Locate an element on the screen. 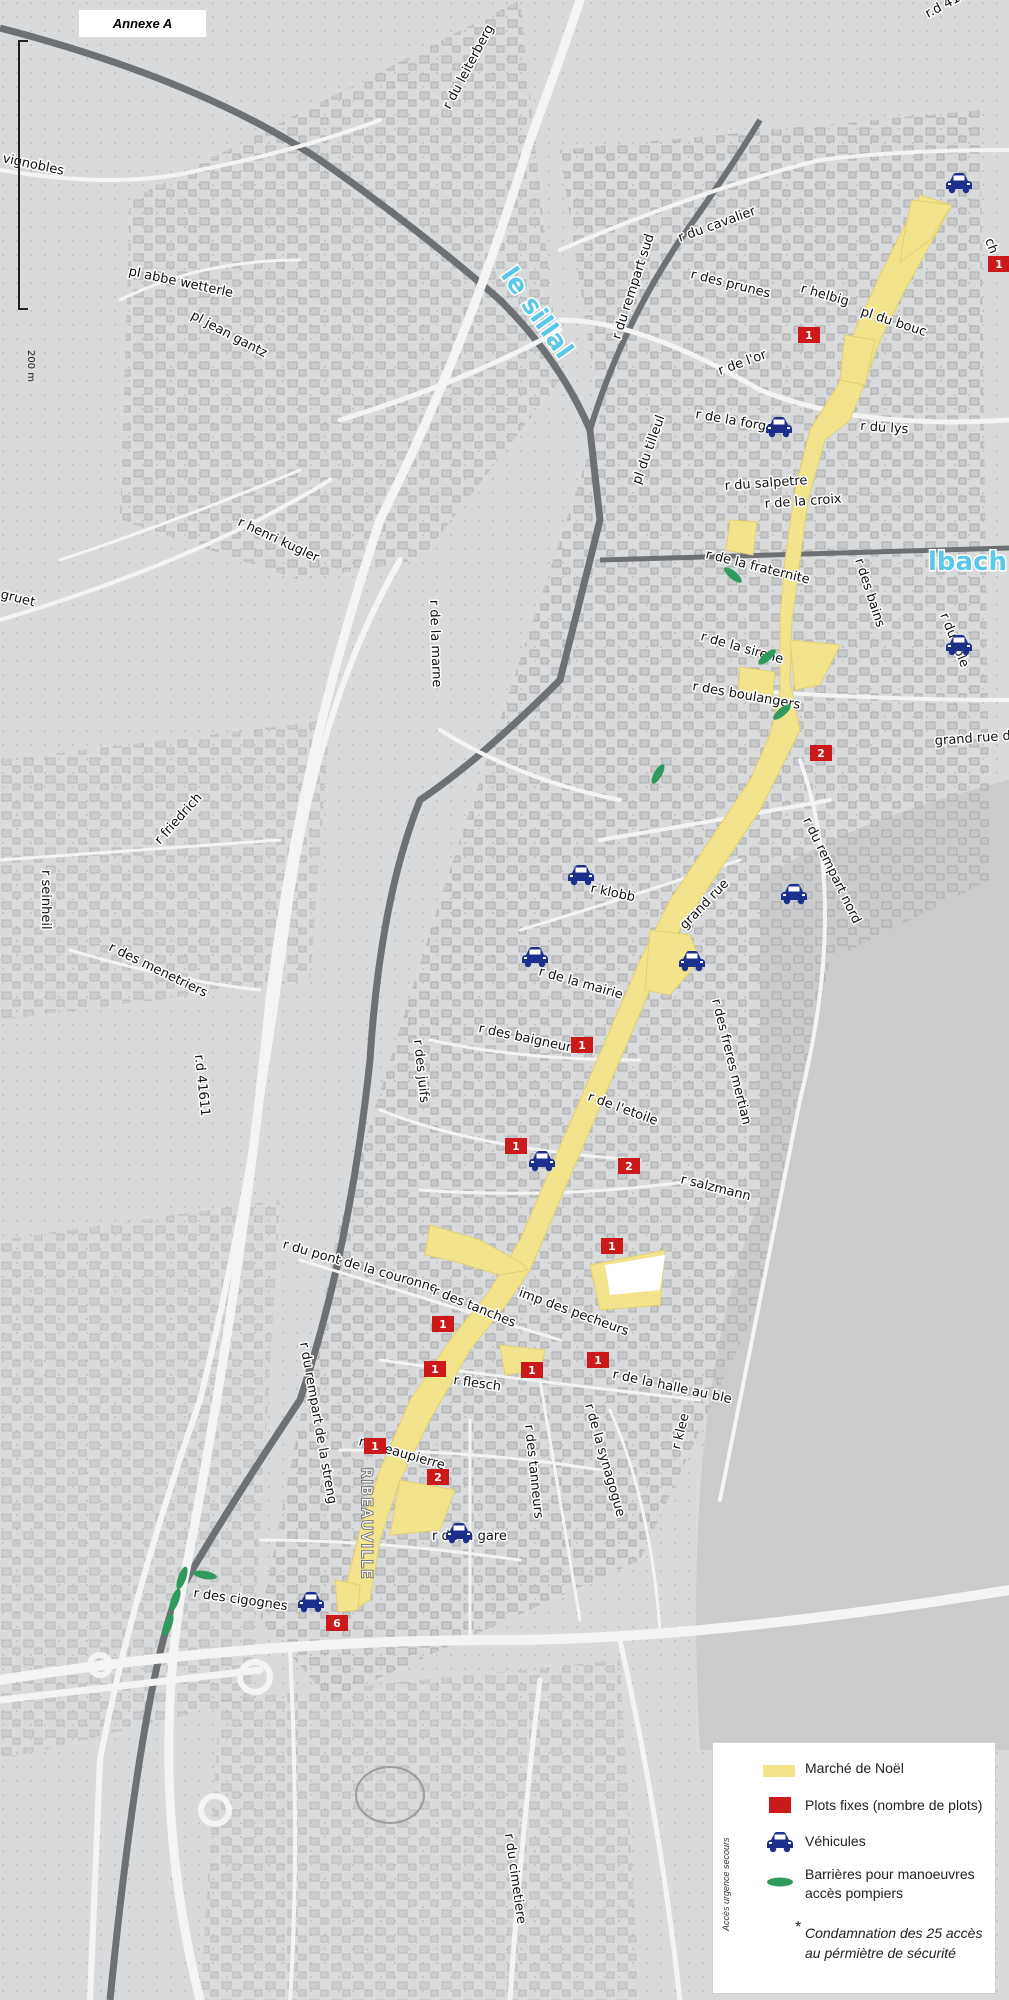  legend-barriers-line2: accès pompiers is located at coordinates (854, 1893).